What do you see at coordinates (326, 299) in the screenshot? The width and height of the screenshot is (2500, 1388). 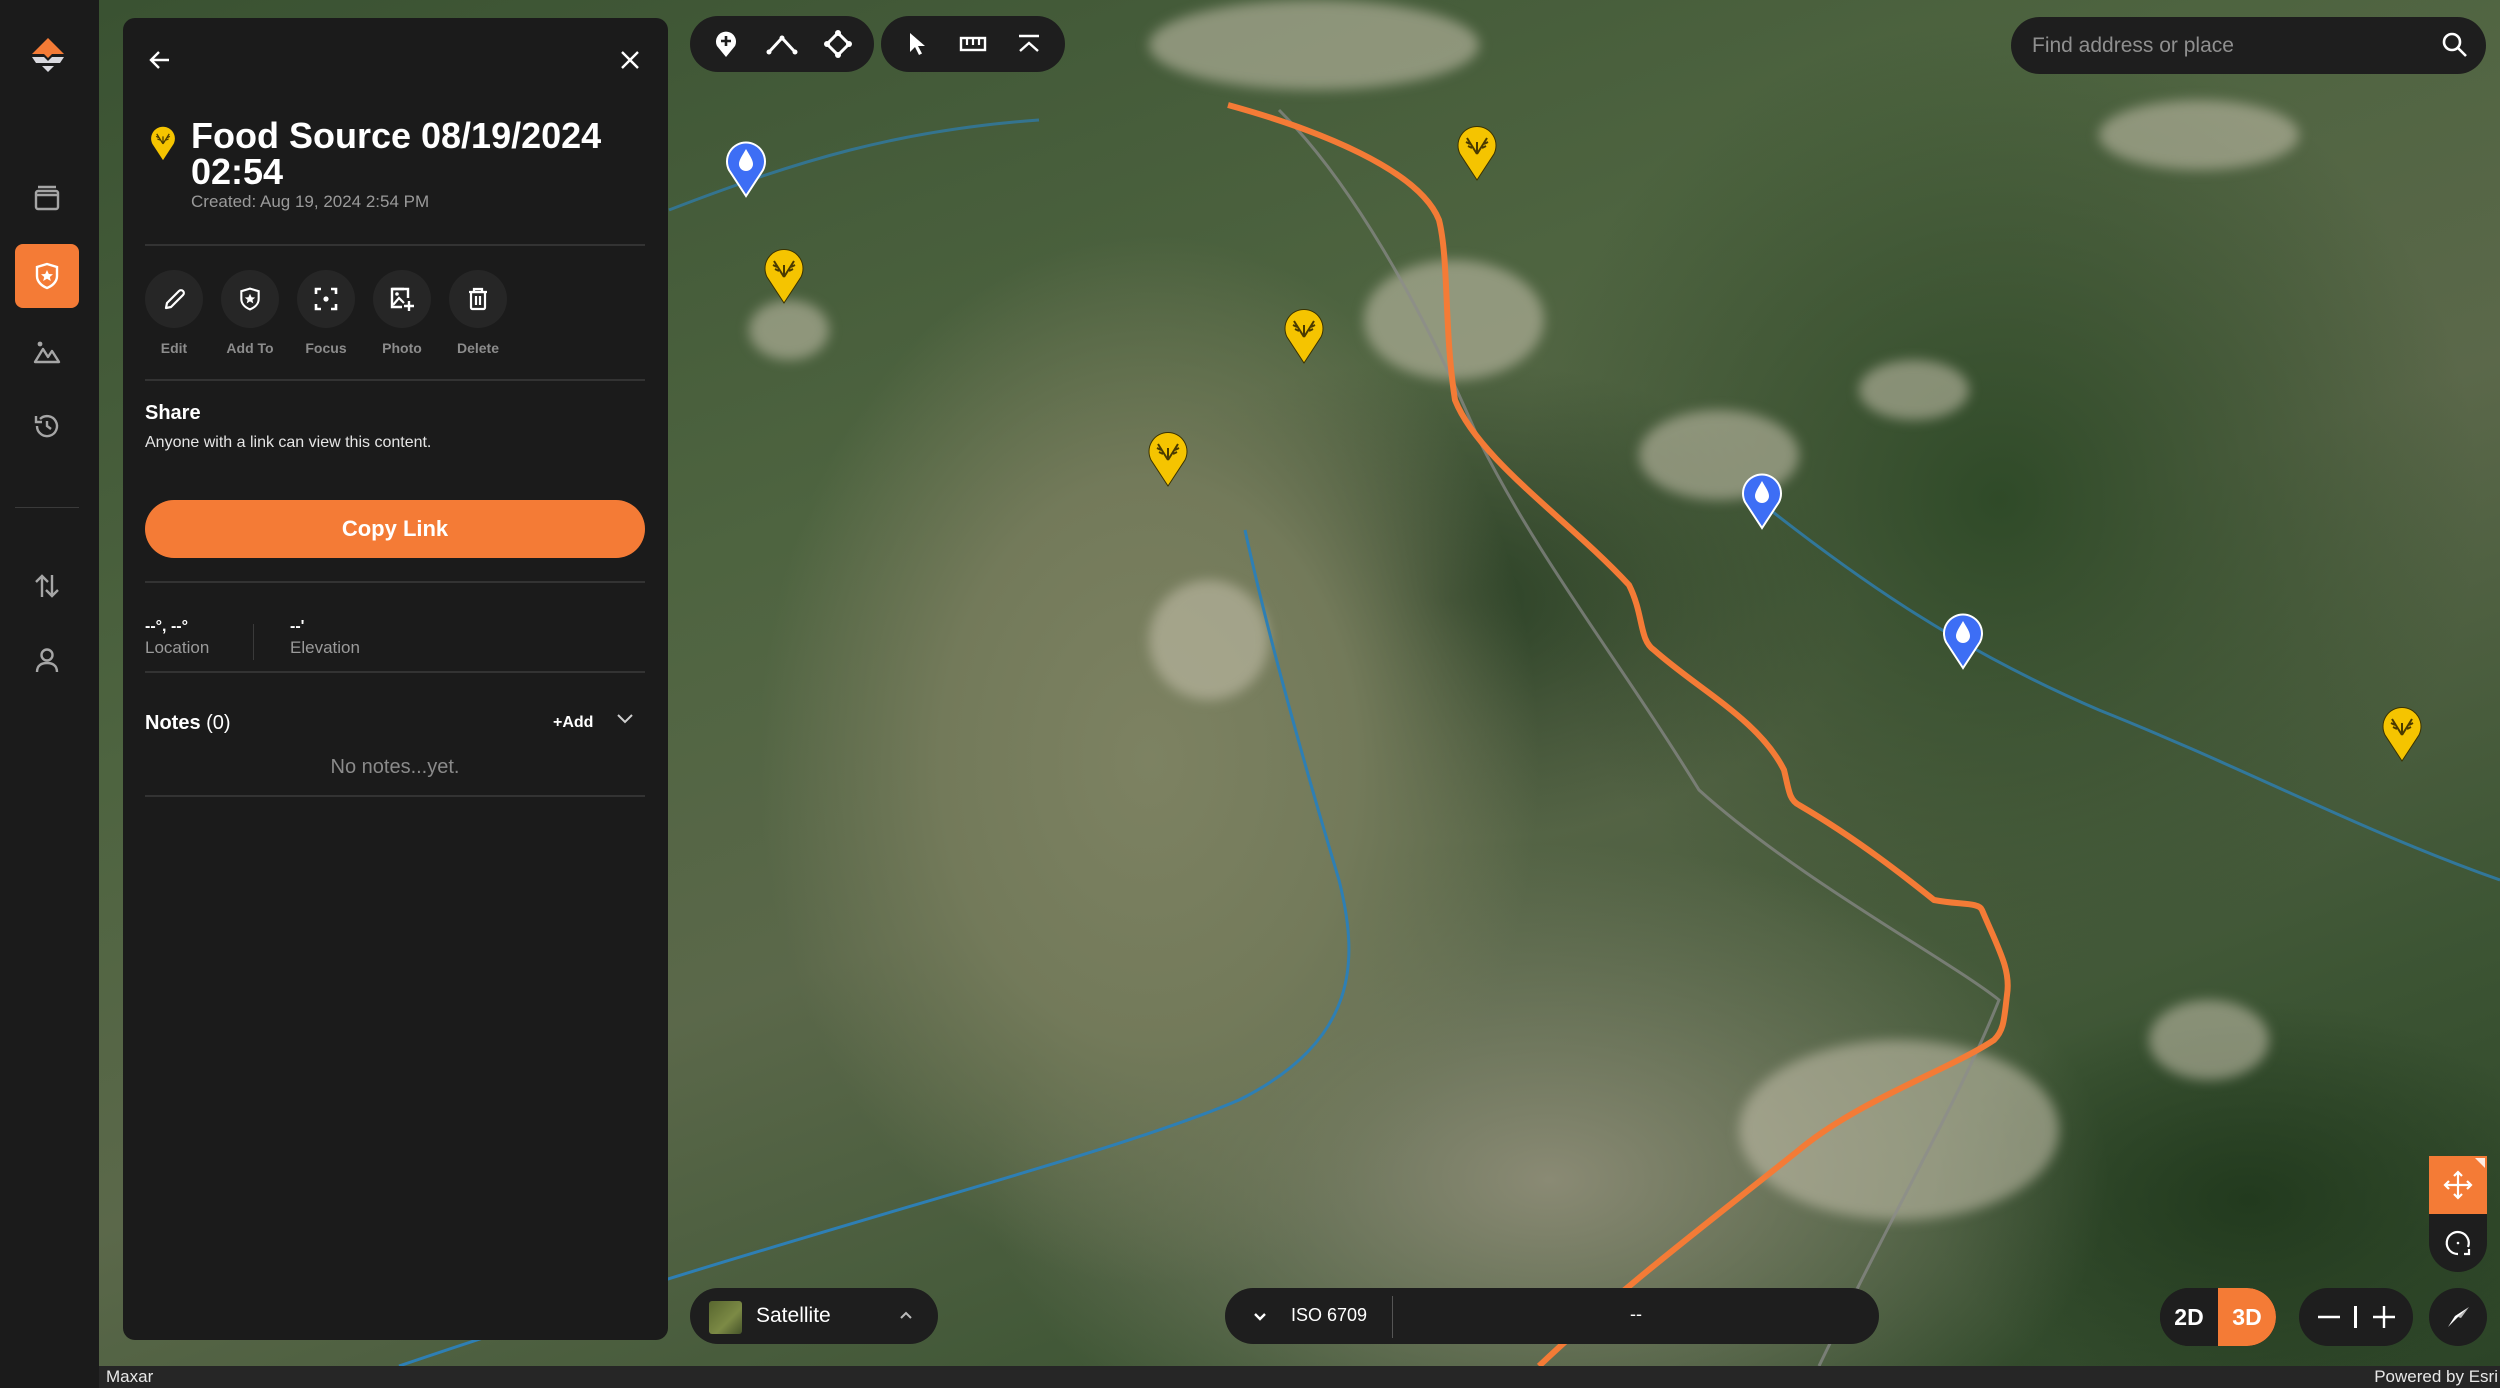 I see `focus-icon` at bounding box center [326, 299].